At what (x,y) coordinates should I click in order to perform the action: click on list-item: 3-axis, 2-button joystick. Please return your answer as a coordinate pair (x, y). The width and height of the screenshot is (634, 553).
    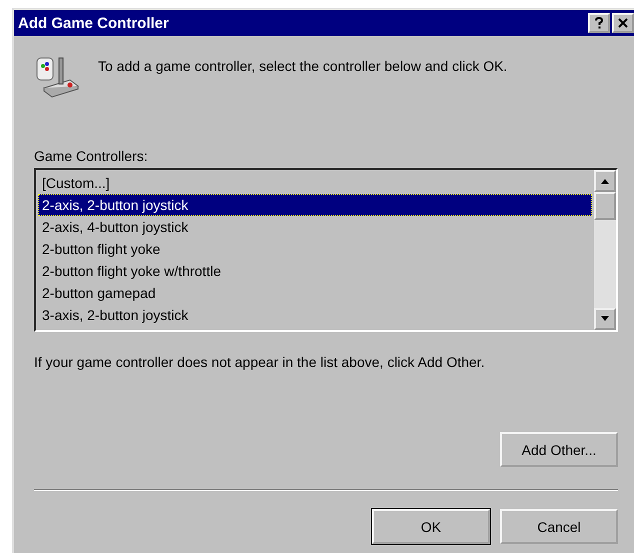
    Looking at the image, I should click on (315, 315).